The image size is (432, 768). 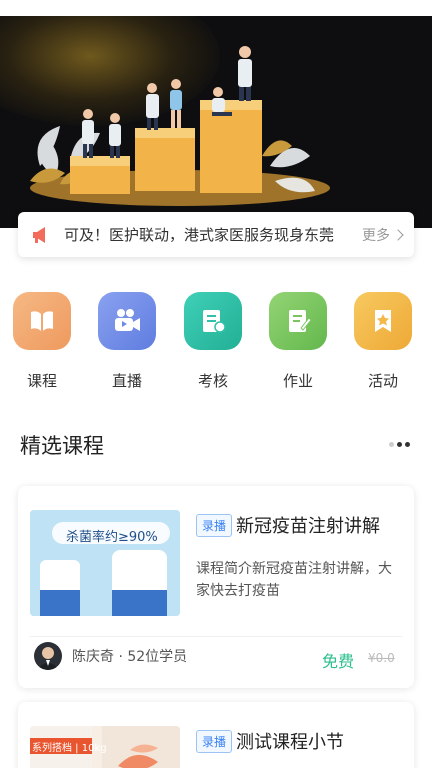 What do you see at coordinates (290, 742) in the screenshot?
I see `course-title: 测试课程小节` at bounding box center [290, 742].